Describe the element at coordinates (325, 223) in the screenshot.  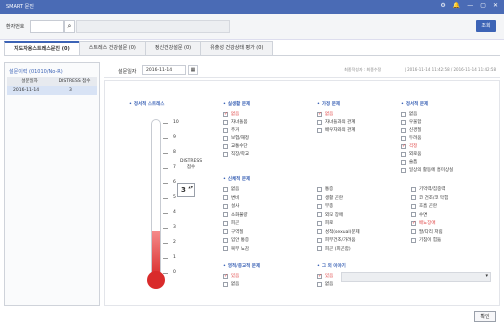
I see `physical-checkbox: 피로` at that location.